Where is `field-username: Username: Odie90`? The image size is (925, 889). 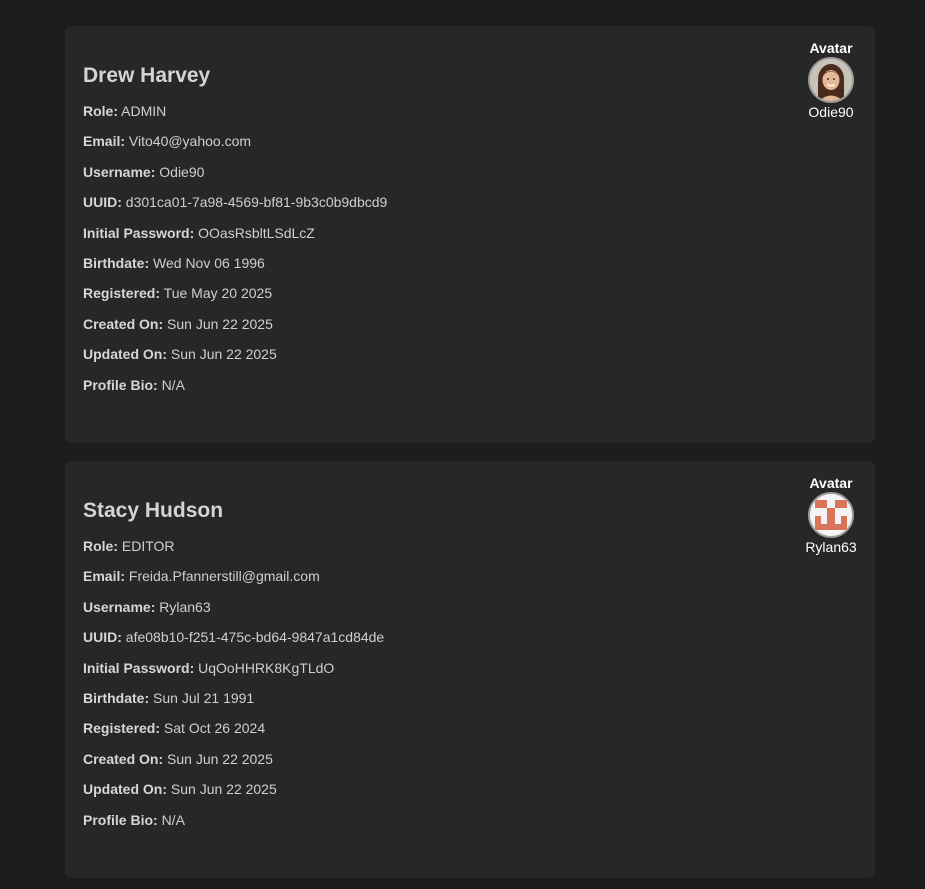
field-username: Username: Odie90 is located at coordinates (470, 172).